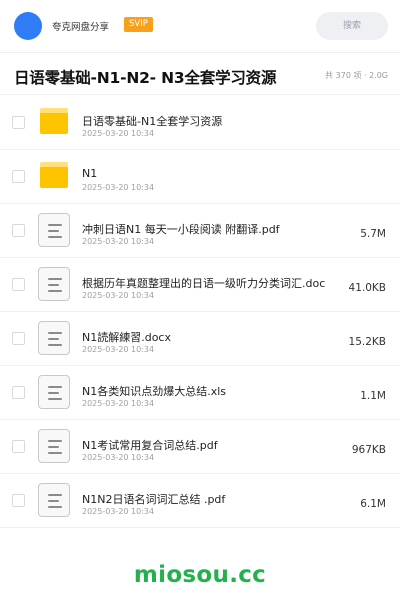 The width and height of the screenshot is (400, 600). I want to click on header-divider, so click(200, 52).